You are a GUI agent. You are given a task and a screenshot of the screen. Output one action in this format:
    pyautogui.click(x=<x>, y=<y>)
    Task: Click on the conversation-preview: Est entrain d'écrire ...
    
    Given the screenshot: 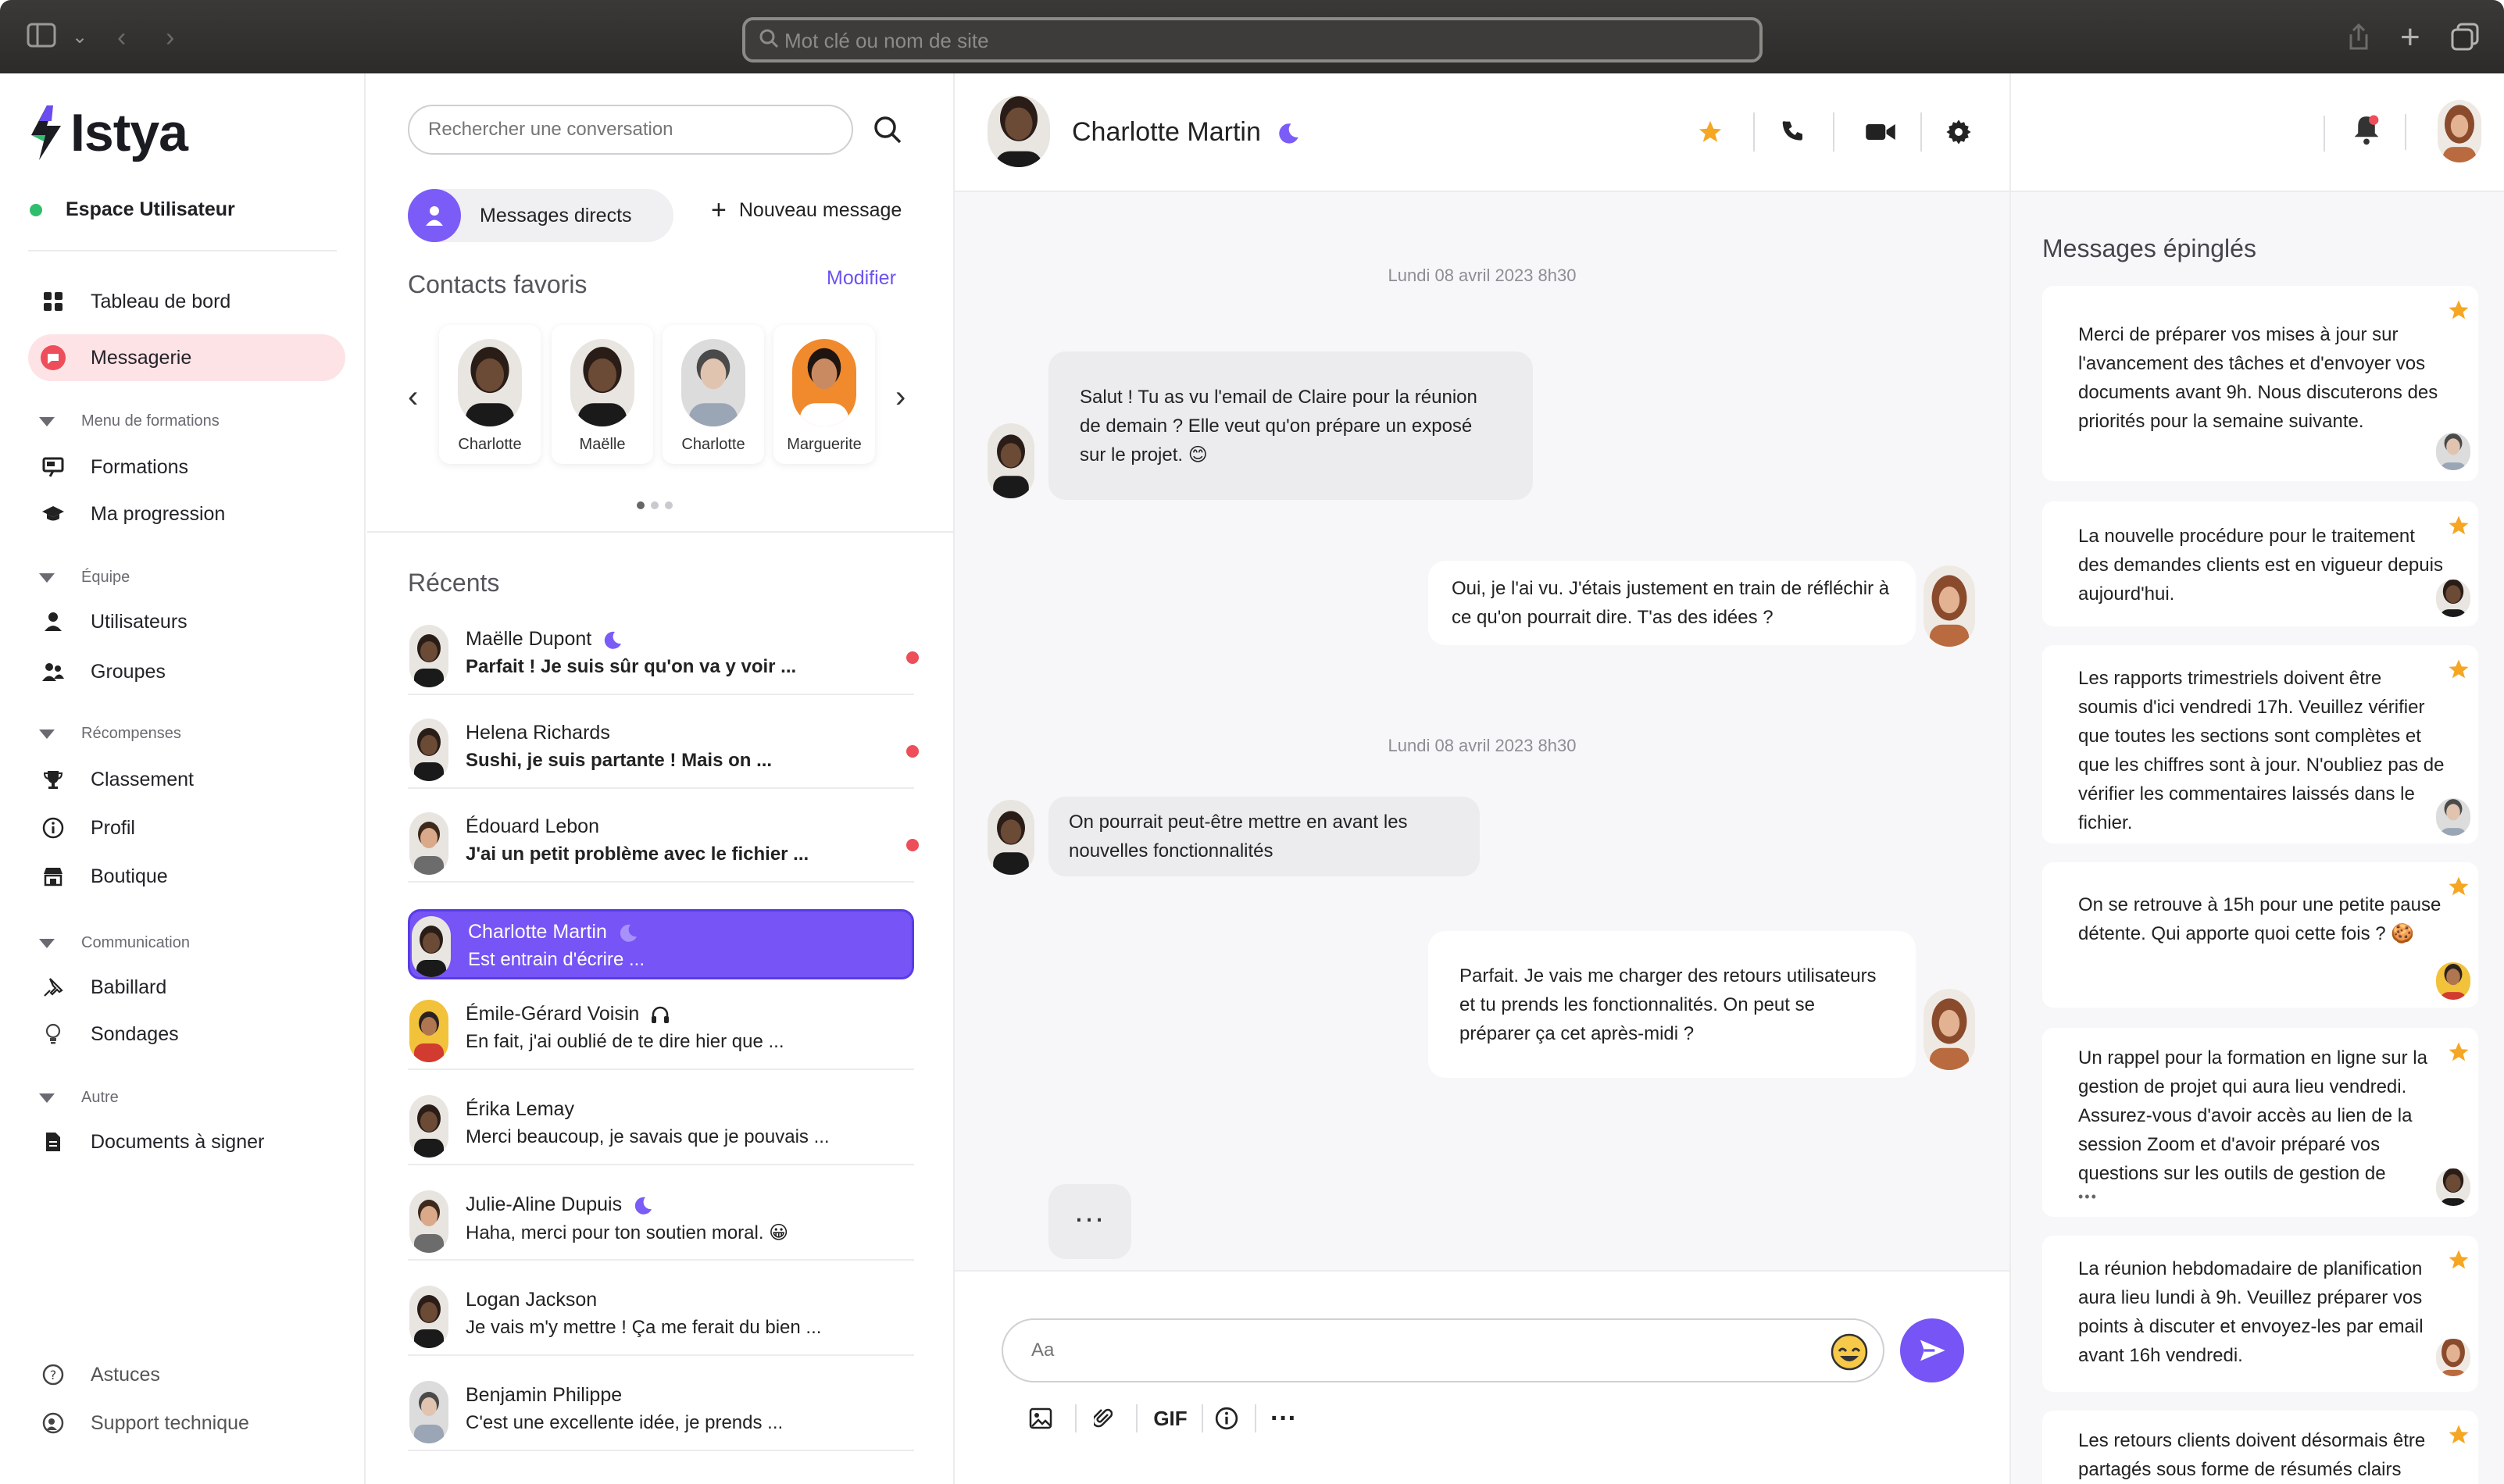 What is the action you would take?
    pyautogui.click(x=556, y=959)
    